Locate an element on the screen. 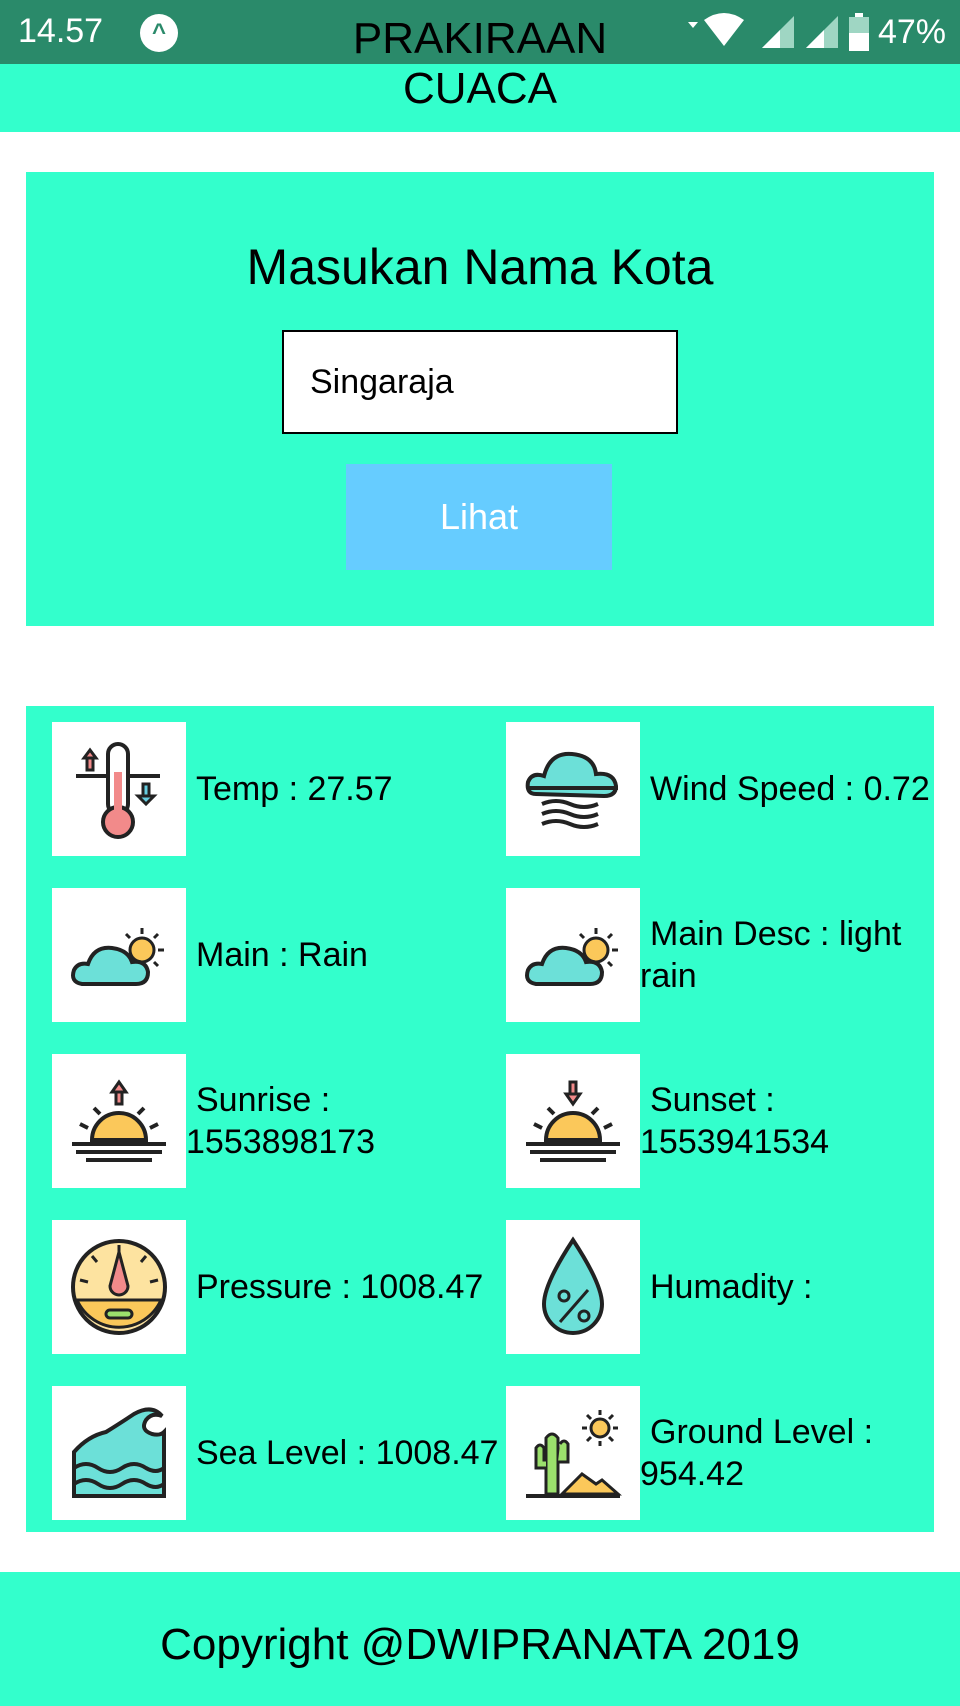  status-time: 14.57 is located at coordinates (61, 31).